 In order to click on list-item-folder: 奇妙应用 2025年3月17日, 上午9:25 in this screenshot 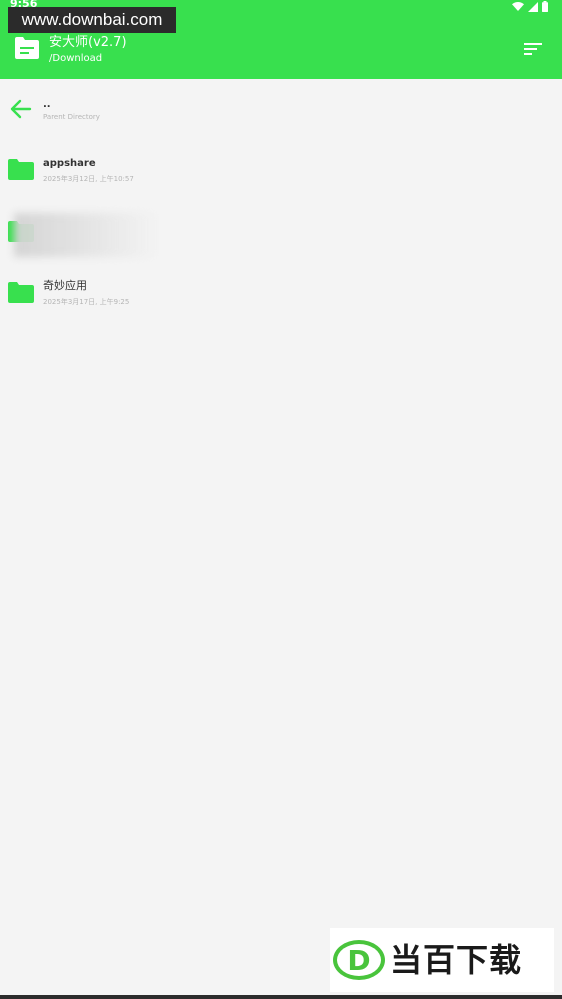, I will do `click(281, 296)`.